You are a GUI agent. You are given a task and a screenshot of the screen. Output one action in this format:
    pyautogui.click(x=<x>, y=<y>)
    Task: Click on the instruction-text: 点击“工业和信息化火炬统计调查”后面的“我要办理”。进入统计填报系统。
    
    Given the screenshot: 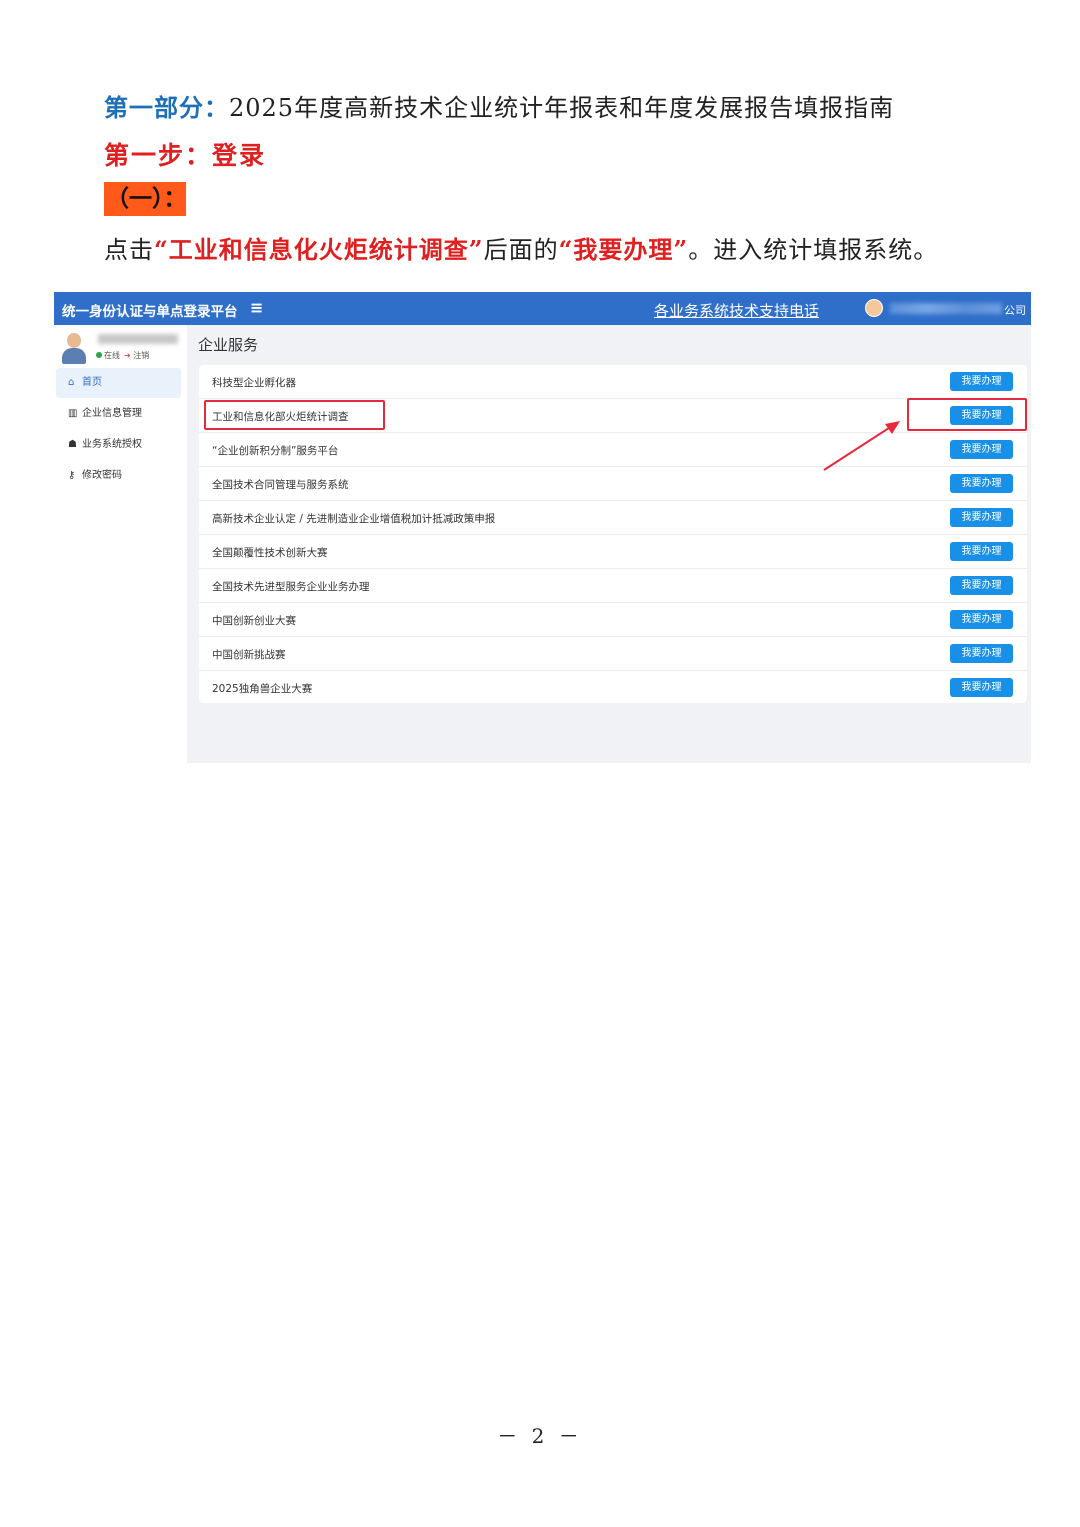 What is the action you would take?
    pyautogui.click(x=521, y=247)
    